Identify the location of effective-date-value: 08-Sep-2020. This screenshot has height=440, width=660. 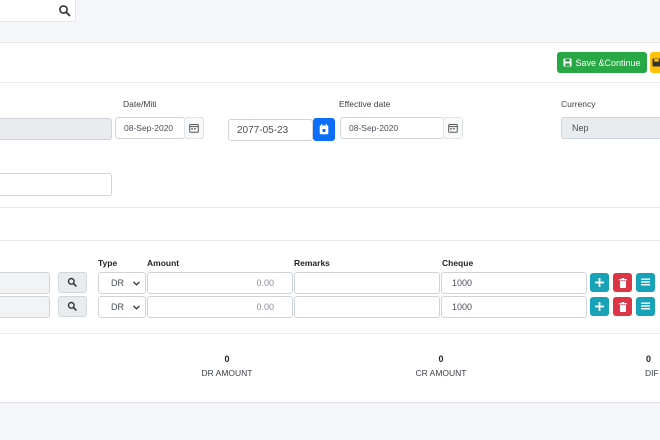
(374, 128).